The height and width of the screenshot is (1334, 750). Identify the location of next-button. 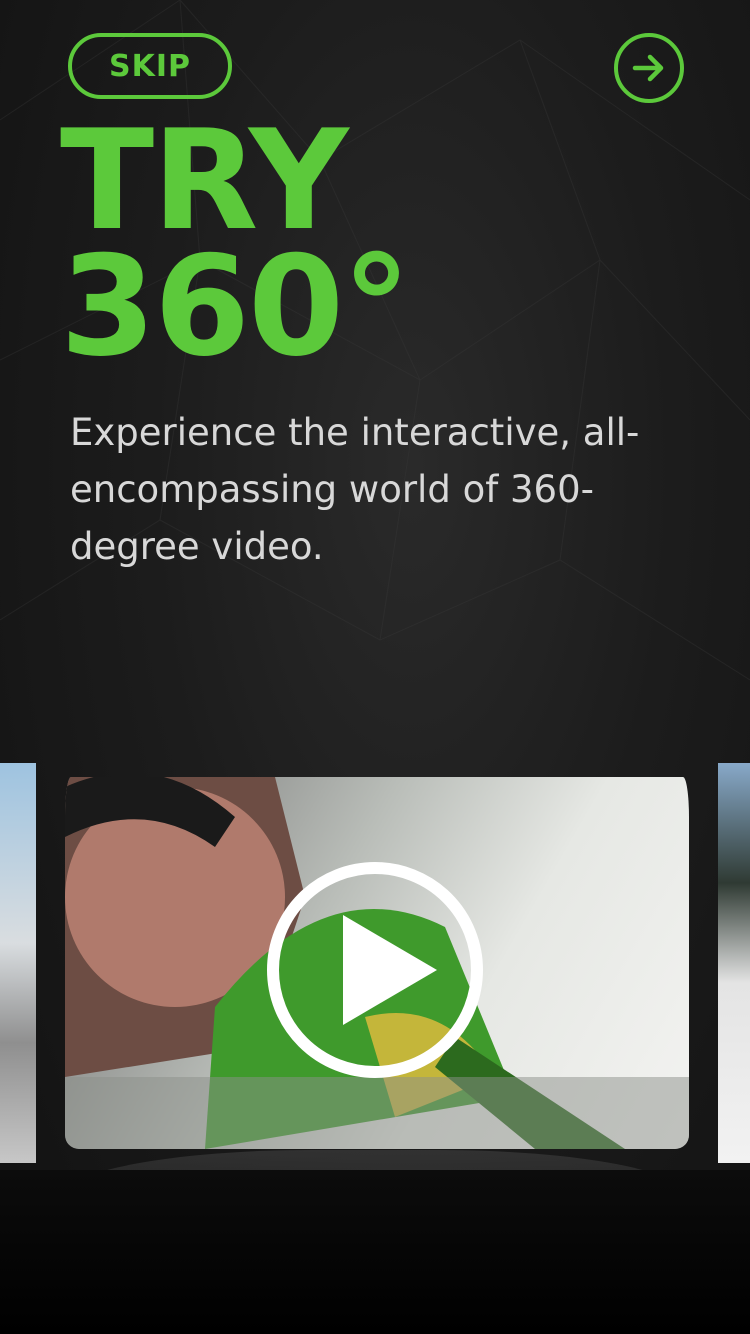
(649, 68).